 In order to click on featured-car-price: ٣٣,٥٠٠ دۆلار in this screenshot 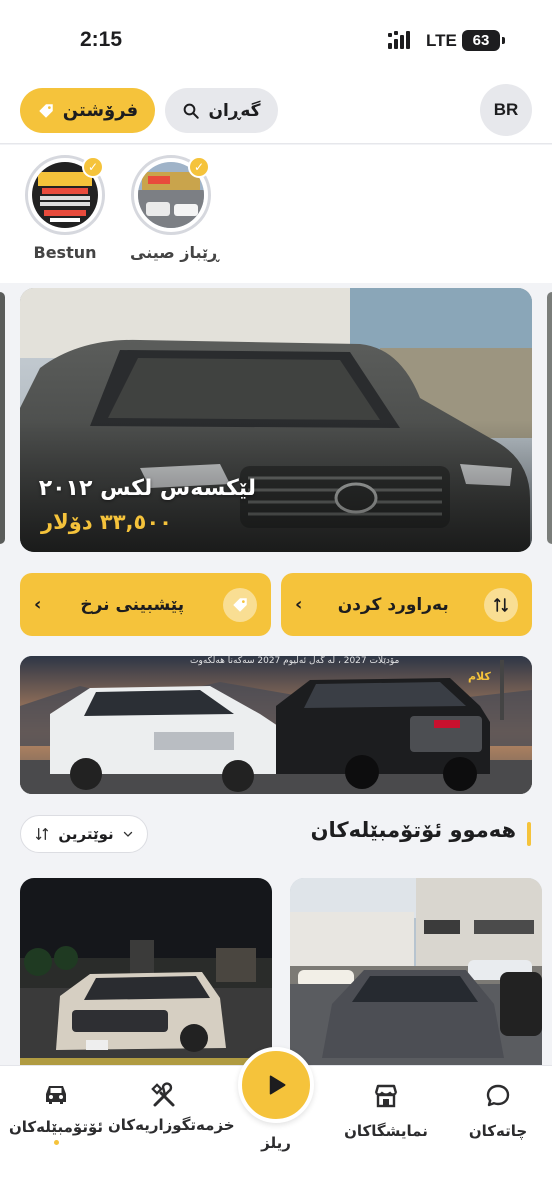, I will do `click(106, 522)`.